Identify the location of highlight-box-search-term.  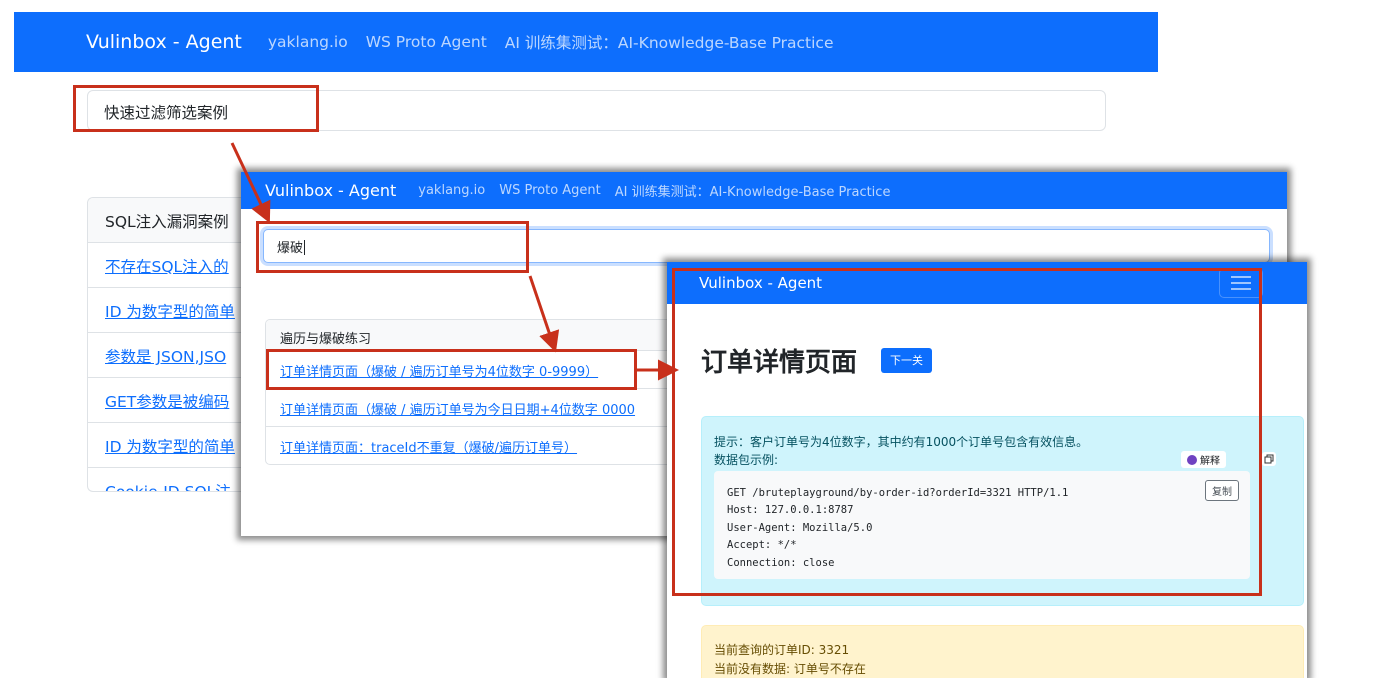
(392, 247).